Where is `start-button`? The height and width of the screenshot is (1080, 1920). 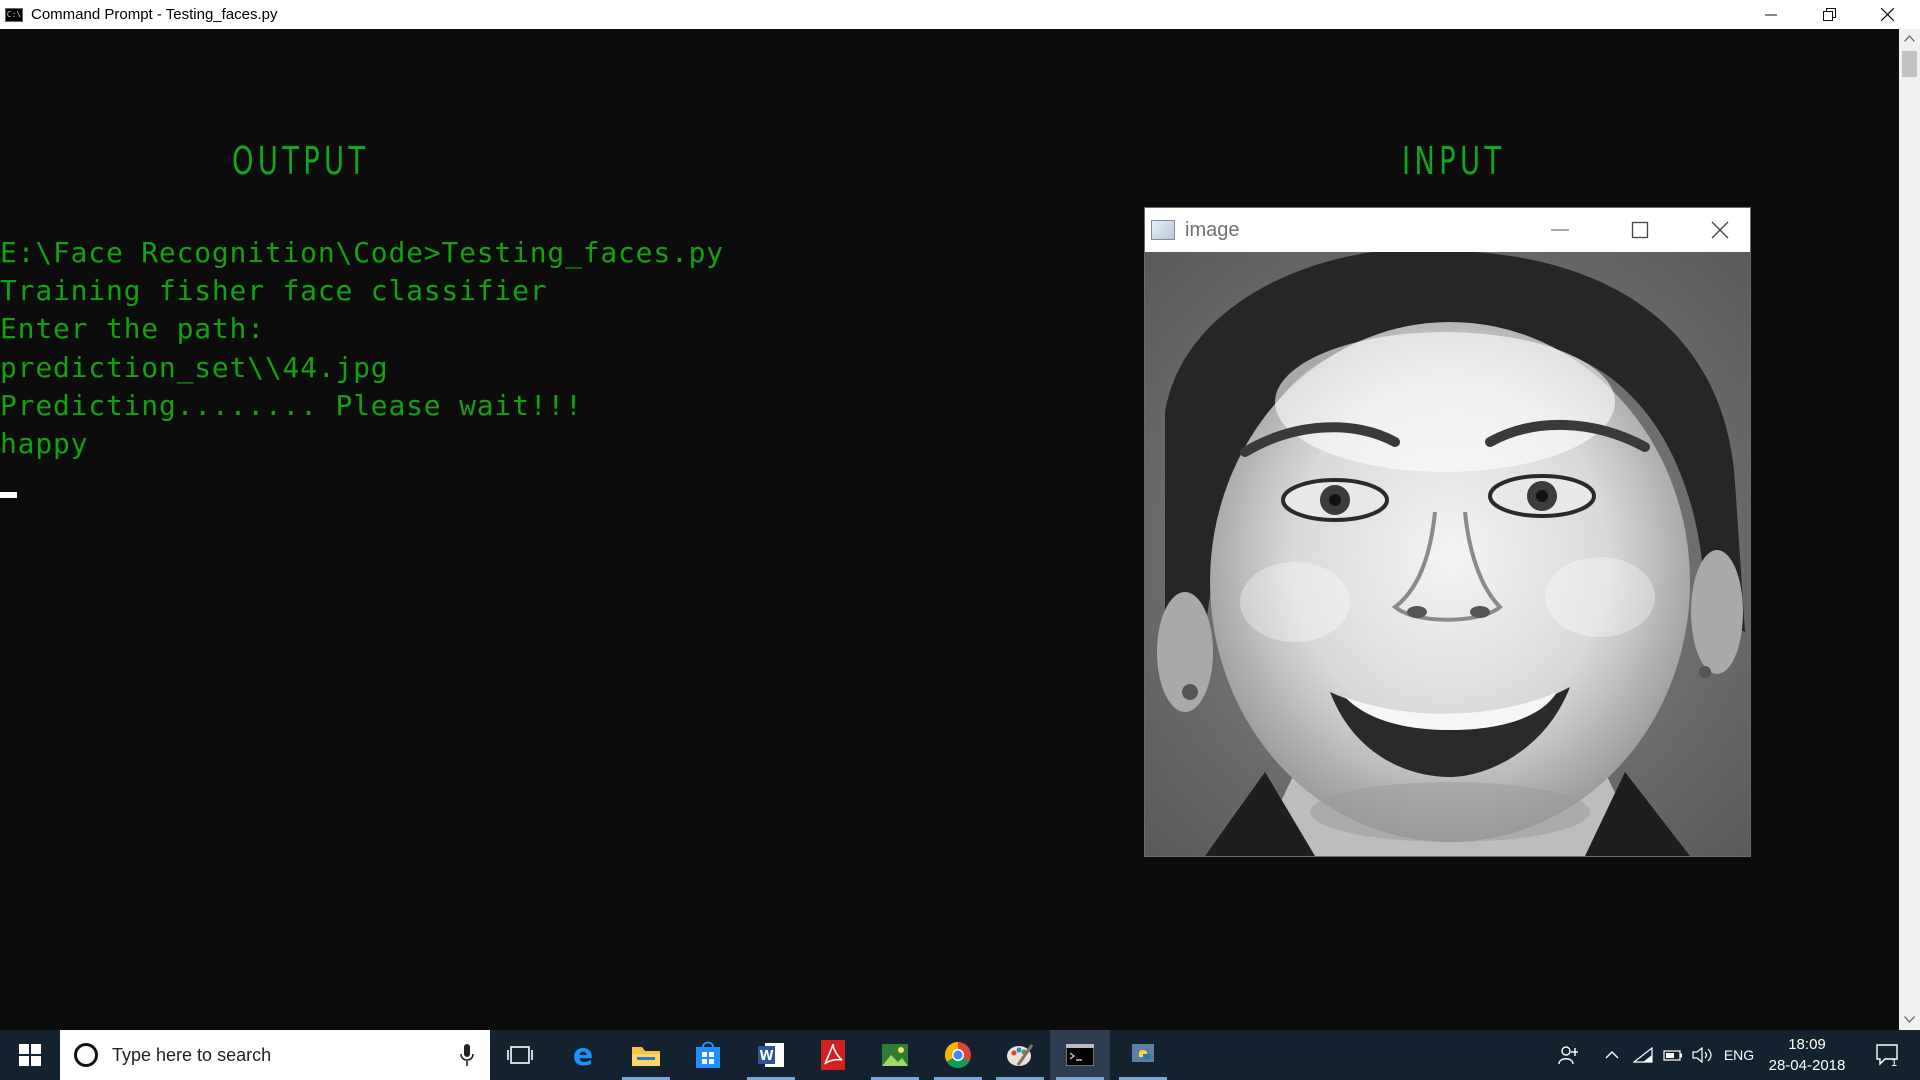
start-button is located at coordinates (30, 1055).